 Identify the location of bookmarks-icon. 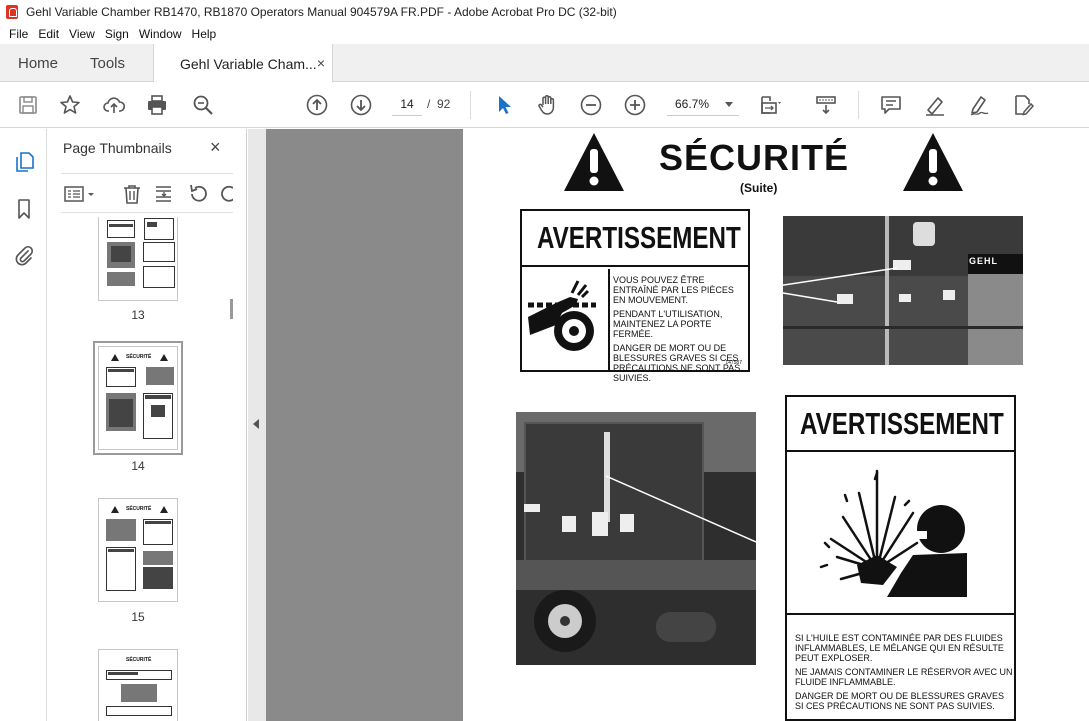
(24, 209).